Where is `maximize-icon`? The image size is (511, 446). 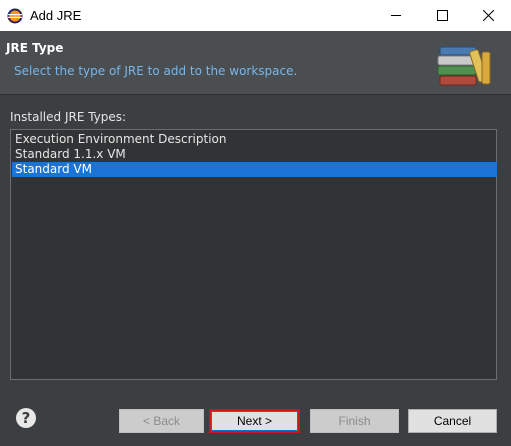 maximize-icon is located at coordinates (442, 15).